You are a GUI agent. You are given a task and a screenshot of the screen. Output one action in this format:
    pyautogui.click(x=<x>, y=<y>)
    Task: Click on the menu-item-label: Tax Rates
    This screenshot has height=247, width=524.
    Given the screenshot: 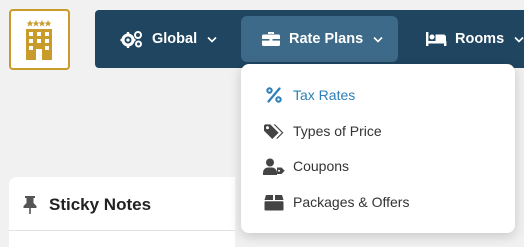 What is the action you would take?
    pyautogui.click(x=324, y=95)
    